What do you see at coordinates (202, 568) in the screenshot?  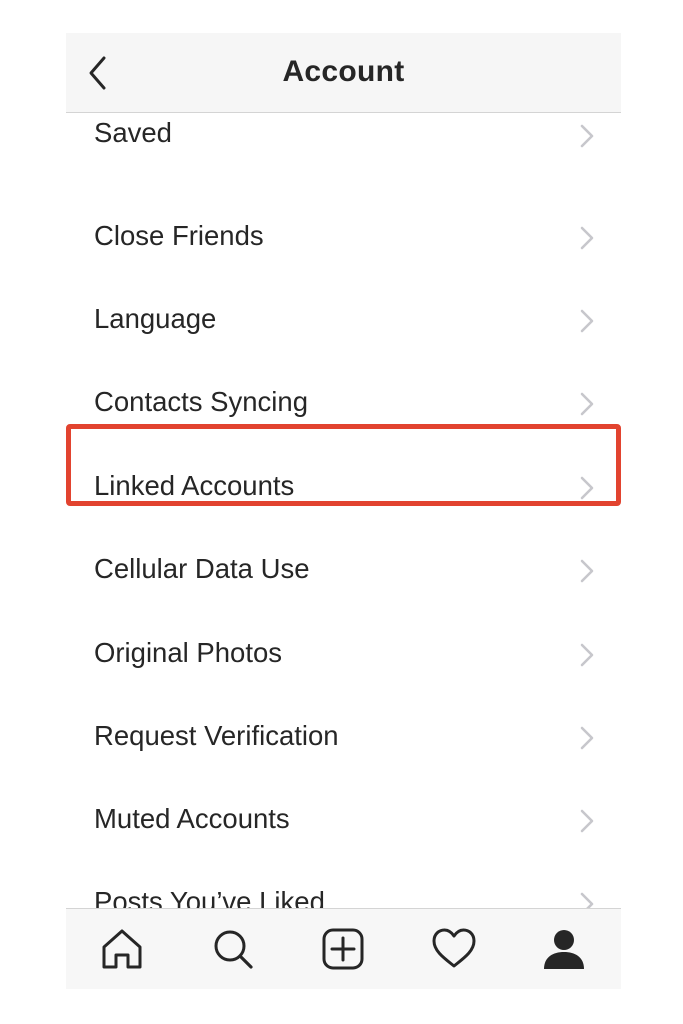 I see `menu-item-label: Cellular Data Use` at bounding box center [202, 568].